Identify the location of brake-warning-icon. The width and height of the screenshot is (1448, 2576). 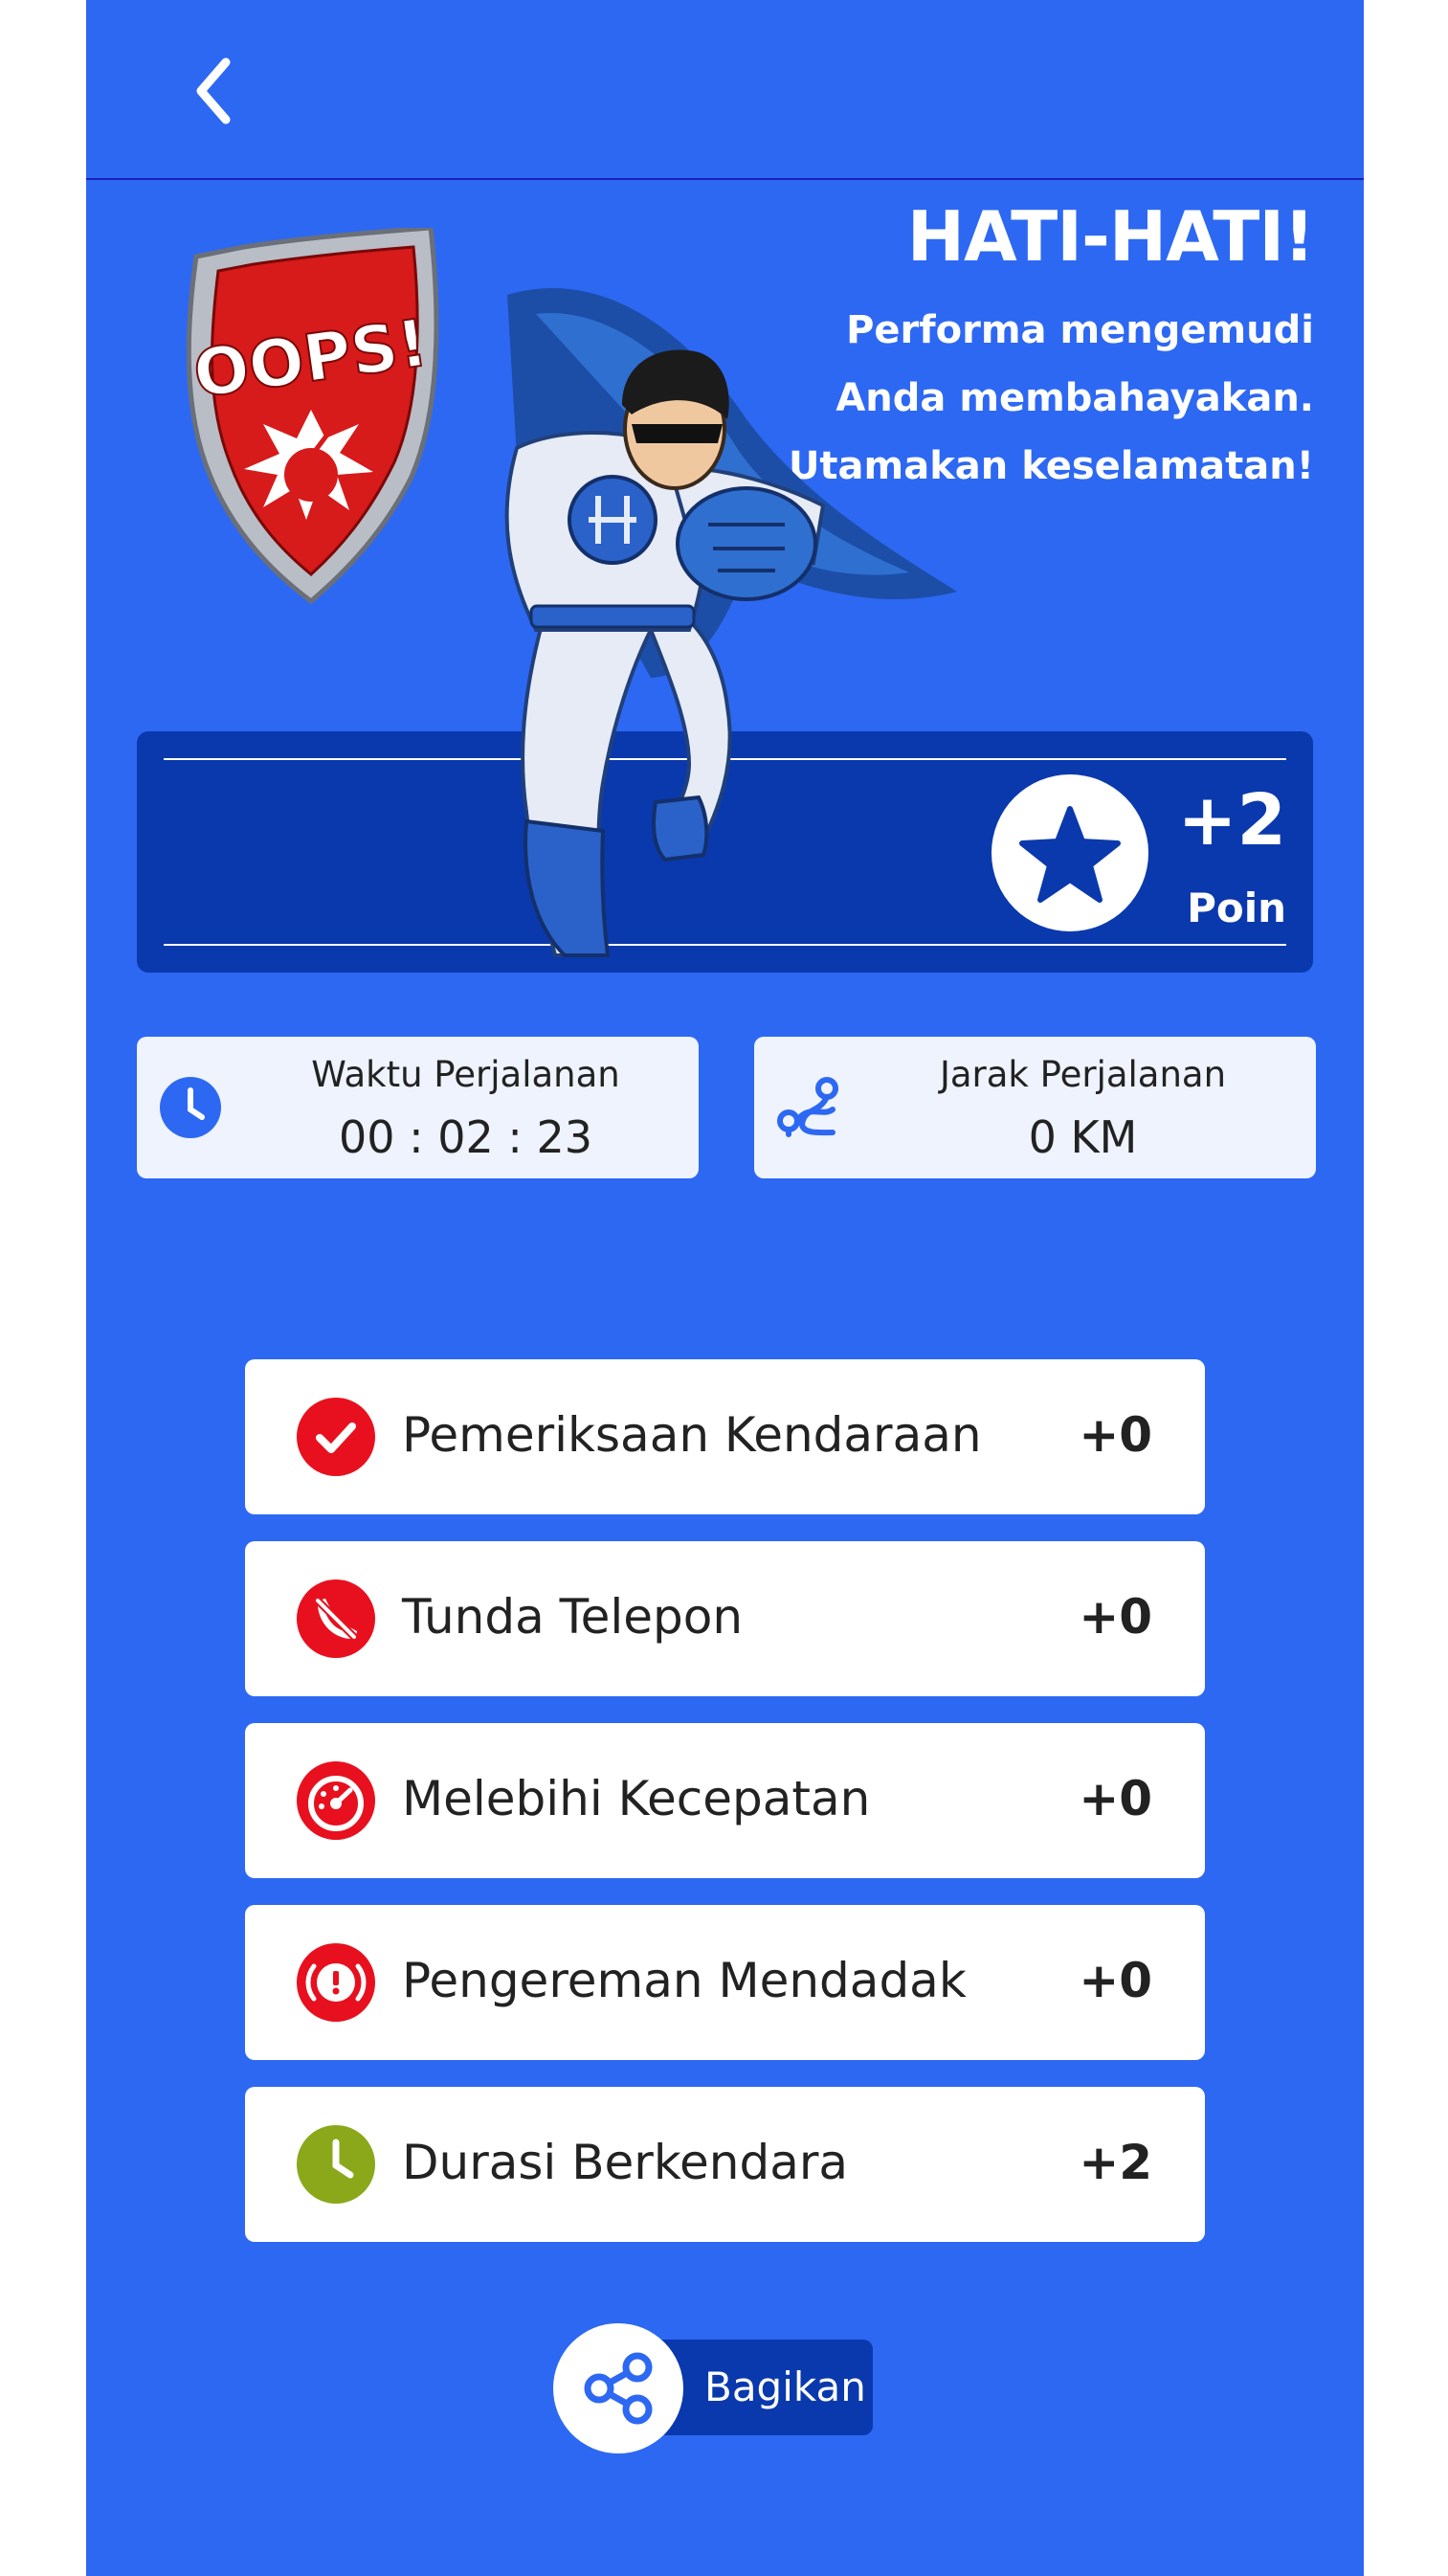
(336, 1982).